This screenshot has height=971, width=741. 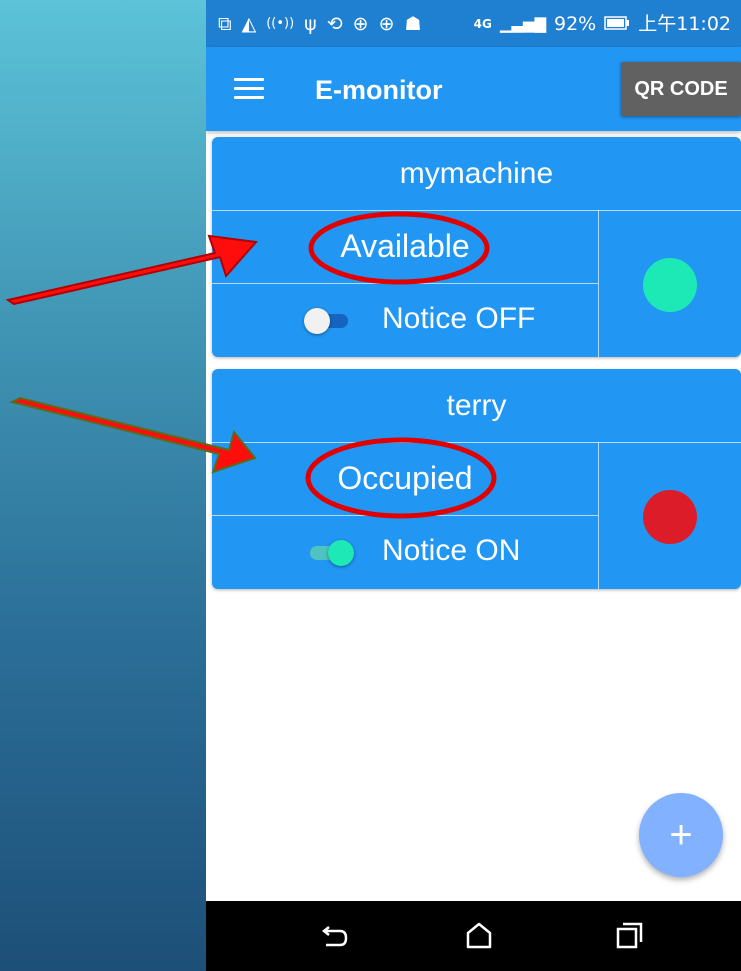 What do you see at coordinates (413, 24) in the screenshot?
I see `android-icon: ☗` at bounding box center [413, 24].